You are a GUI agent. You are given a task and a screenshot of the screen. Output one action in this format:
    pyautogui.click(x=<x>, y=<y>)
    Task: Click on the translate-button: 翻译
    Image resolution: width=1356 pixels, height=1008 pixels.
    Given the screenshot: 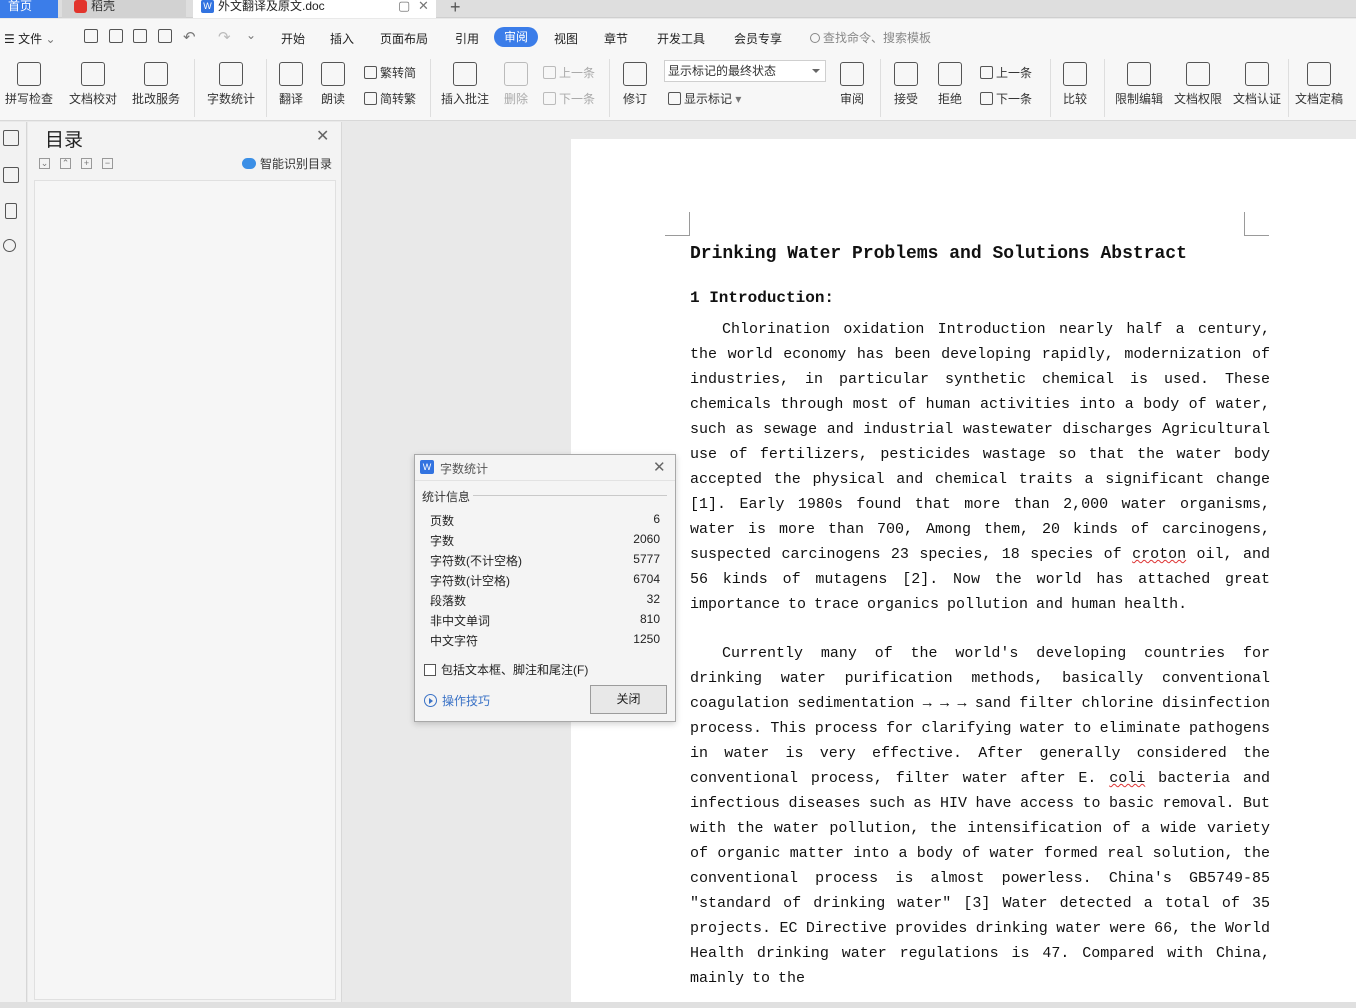 What is the action you would take?
    pyautogui.click(x=291, y=88)
    